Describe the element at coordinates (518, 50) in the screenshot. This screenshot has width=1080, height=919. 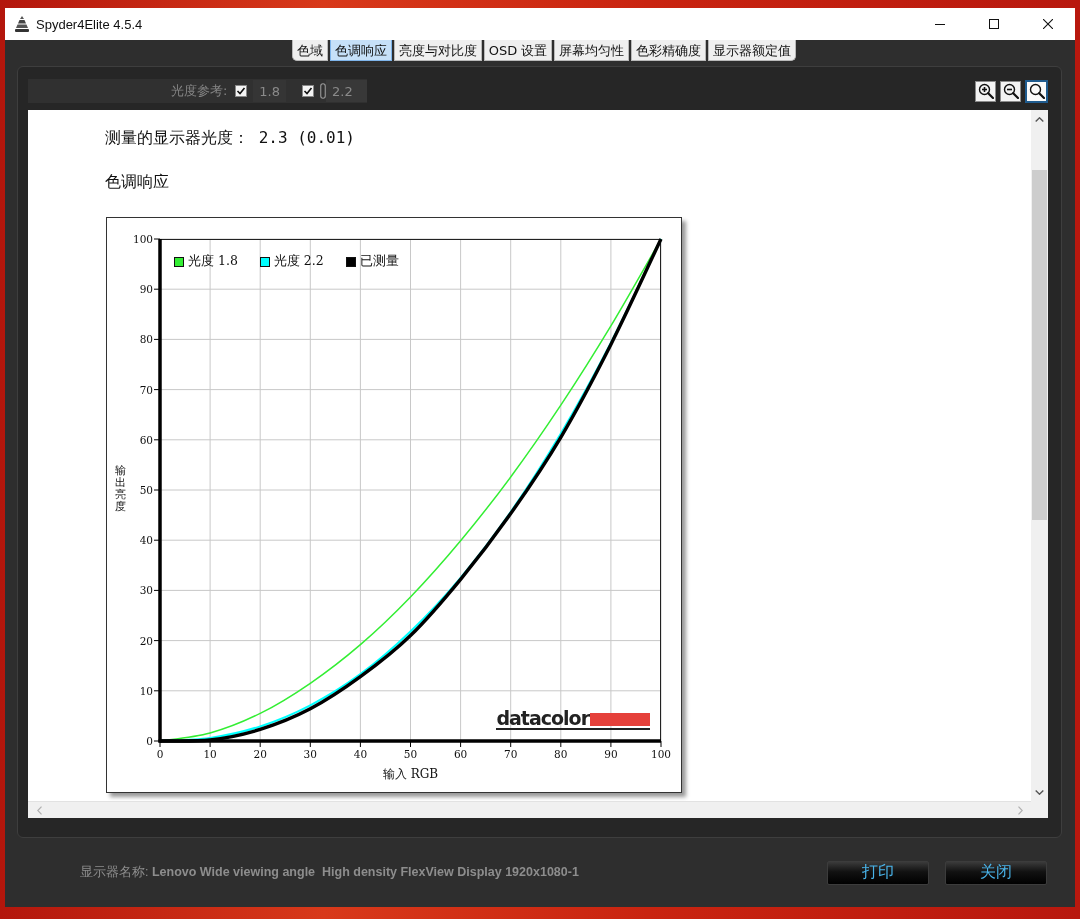
I see `tab: OSD 设置` at that location.